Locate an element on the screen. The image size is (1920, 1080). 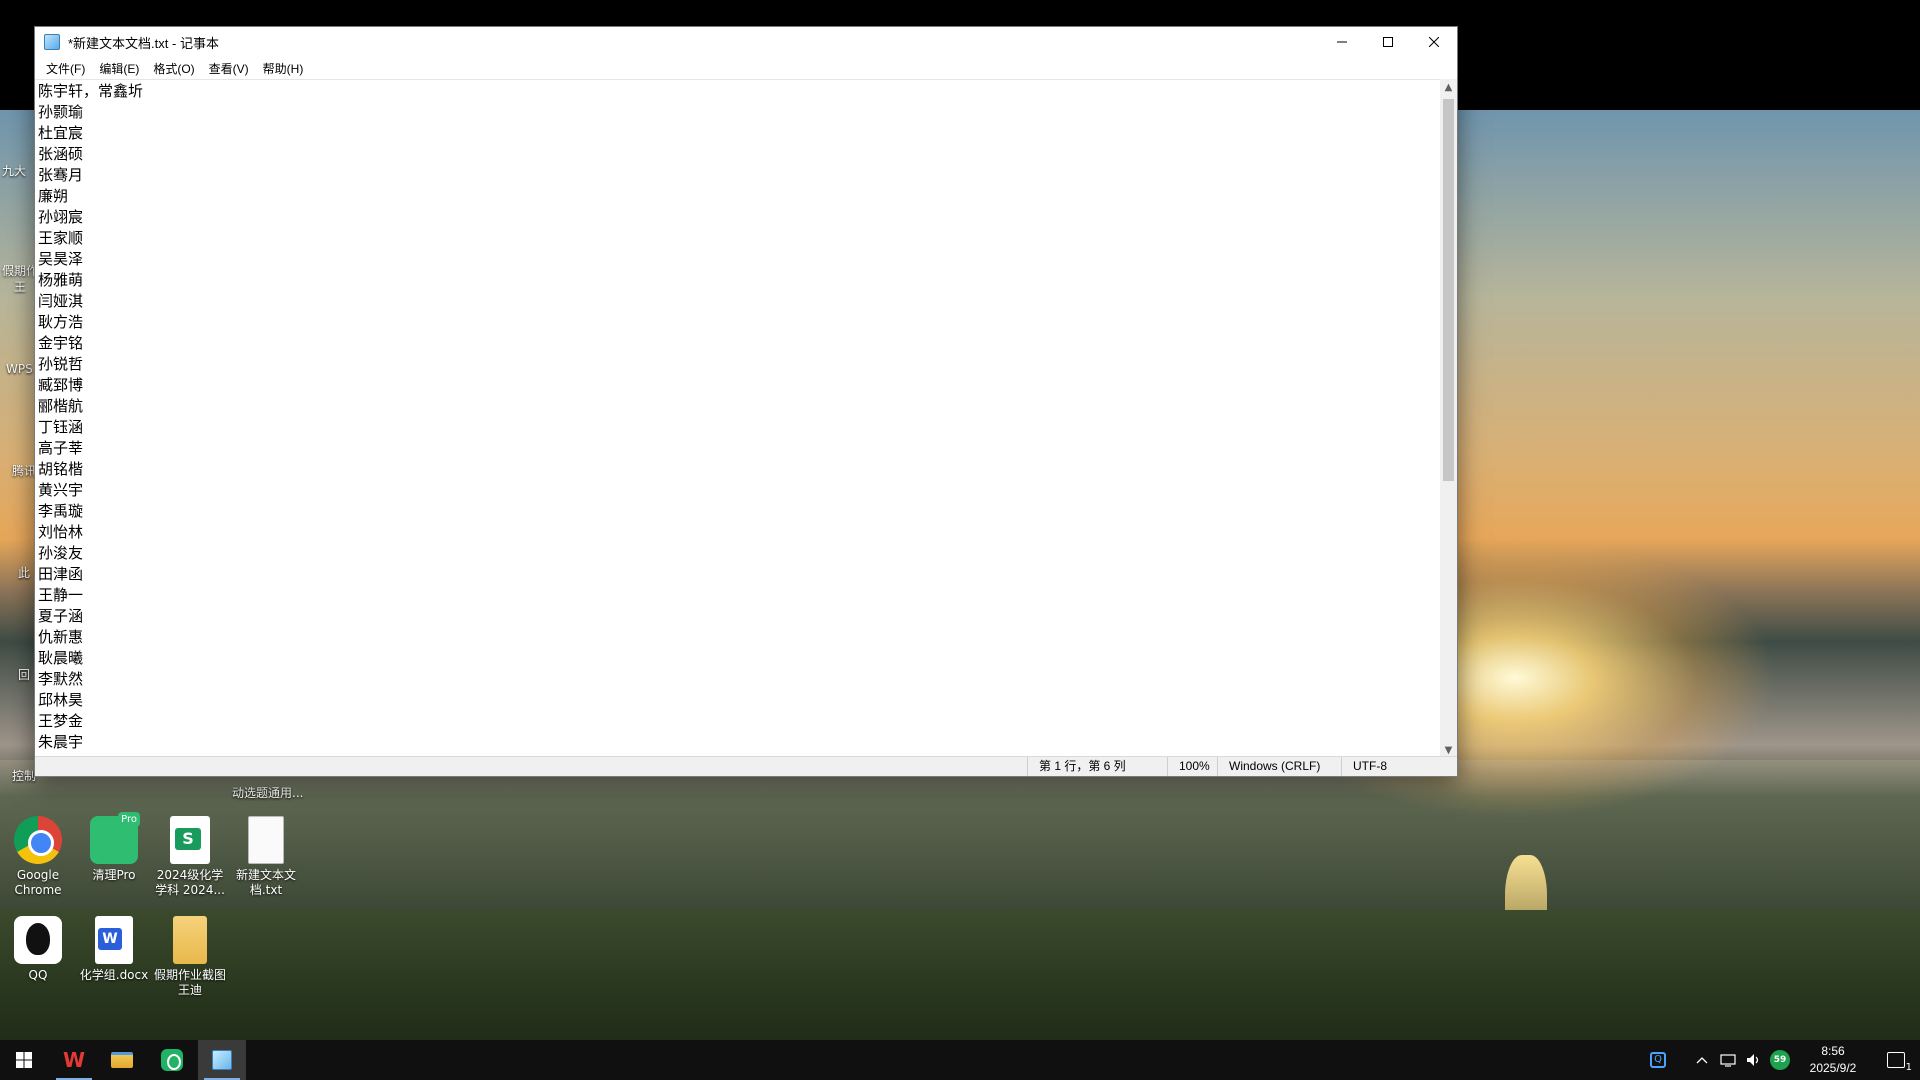
text-line: 李默然 is located at coordinates (61, 679).